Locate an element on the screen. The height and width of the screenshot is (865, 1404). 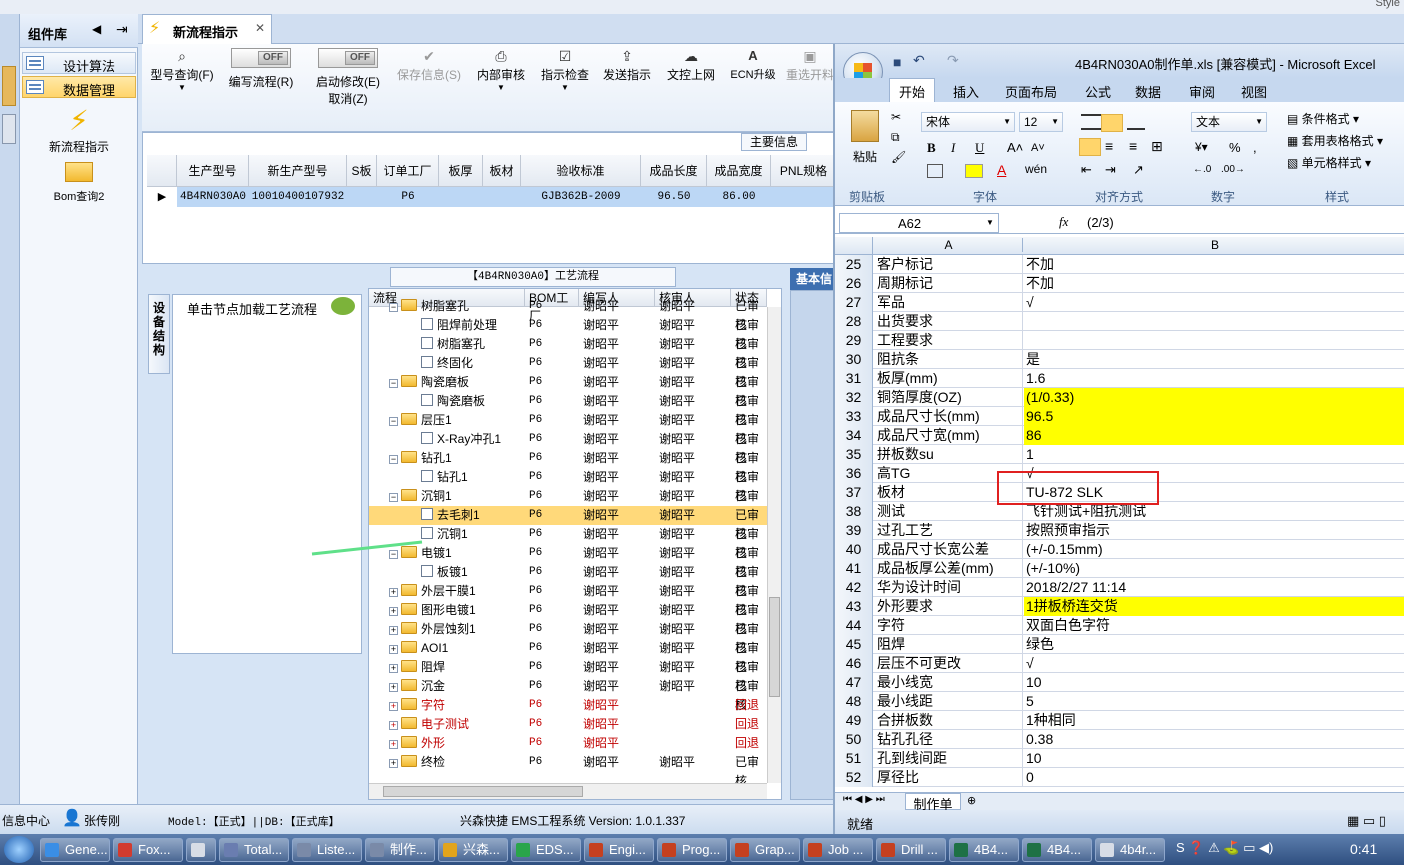
row-number: 25 is located at coordinates (854, 264).